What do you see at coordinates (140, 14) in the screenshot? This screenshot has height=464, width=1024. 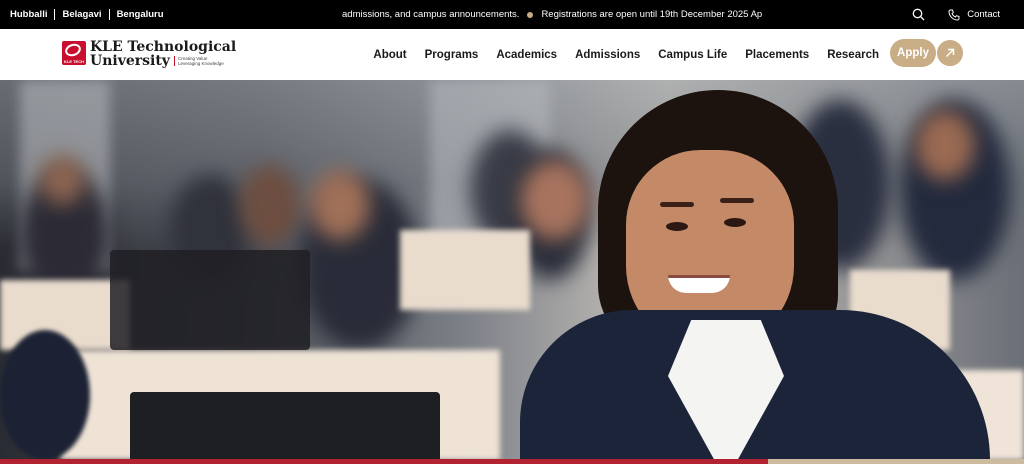 I see `campus-link-bengaluru: Bengaluru` at bounding box center [140, 14].